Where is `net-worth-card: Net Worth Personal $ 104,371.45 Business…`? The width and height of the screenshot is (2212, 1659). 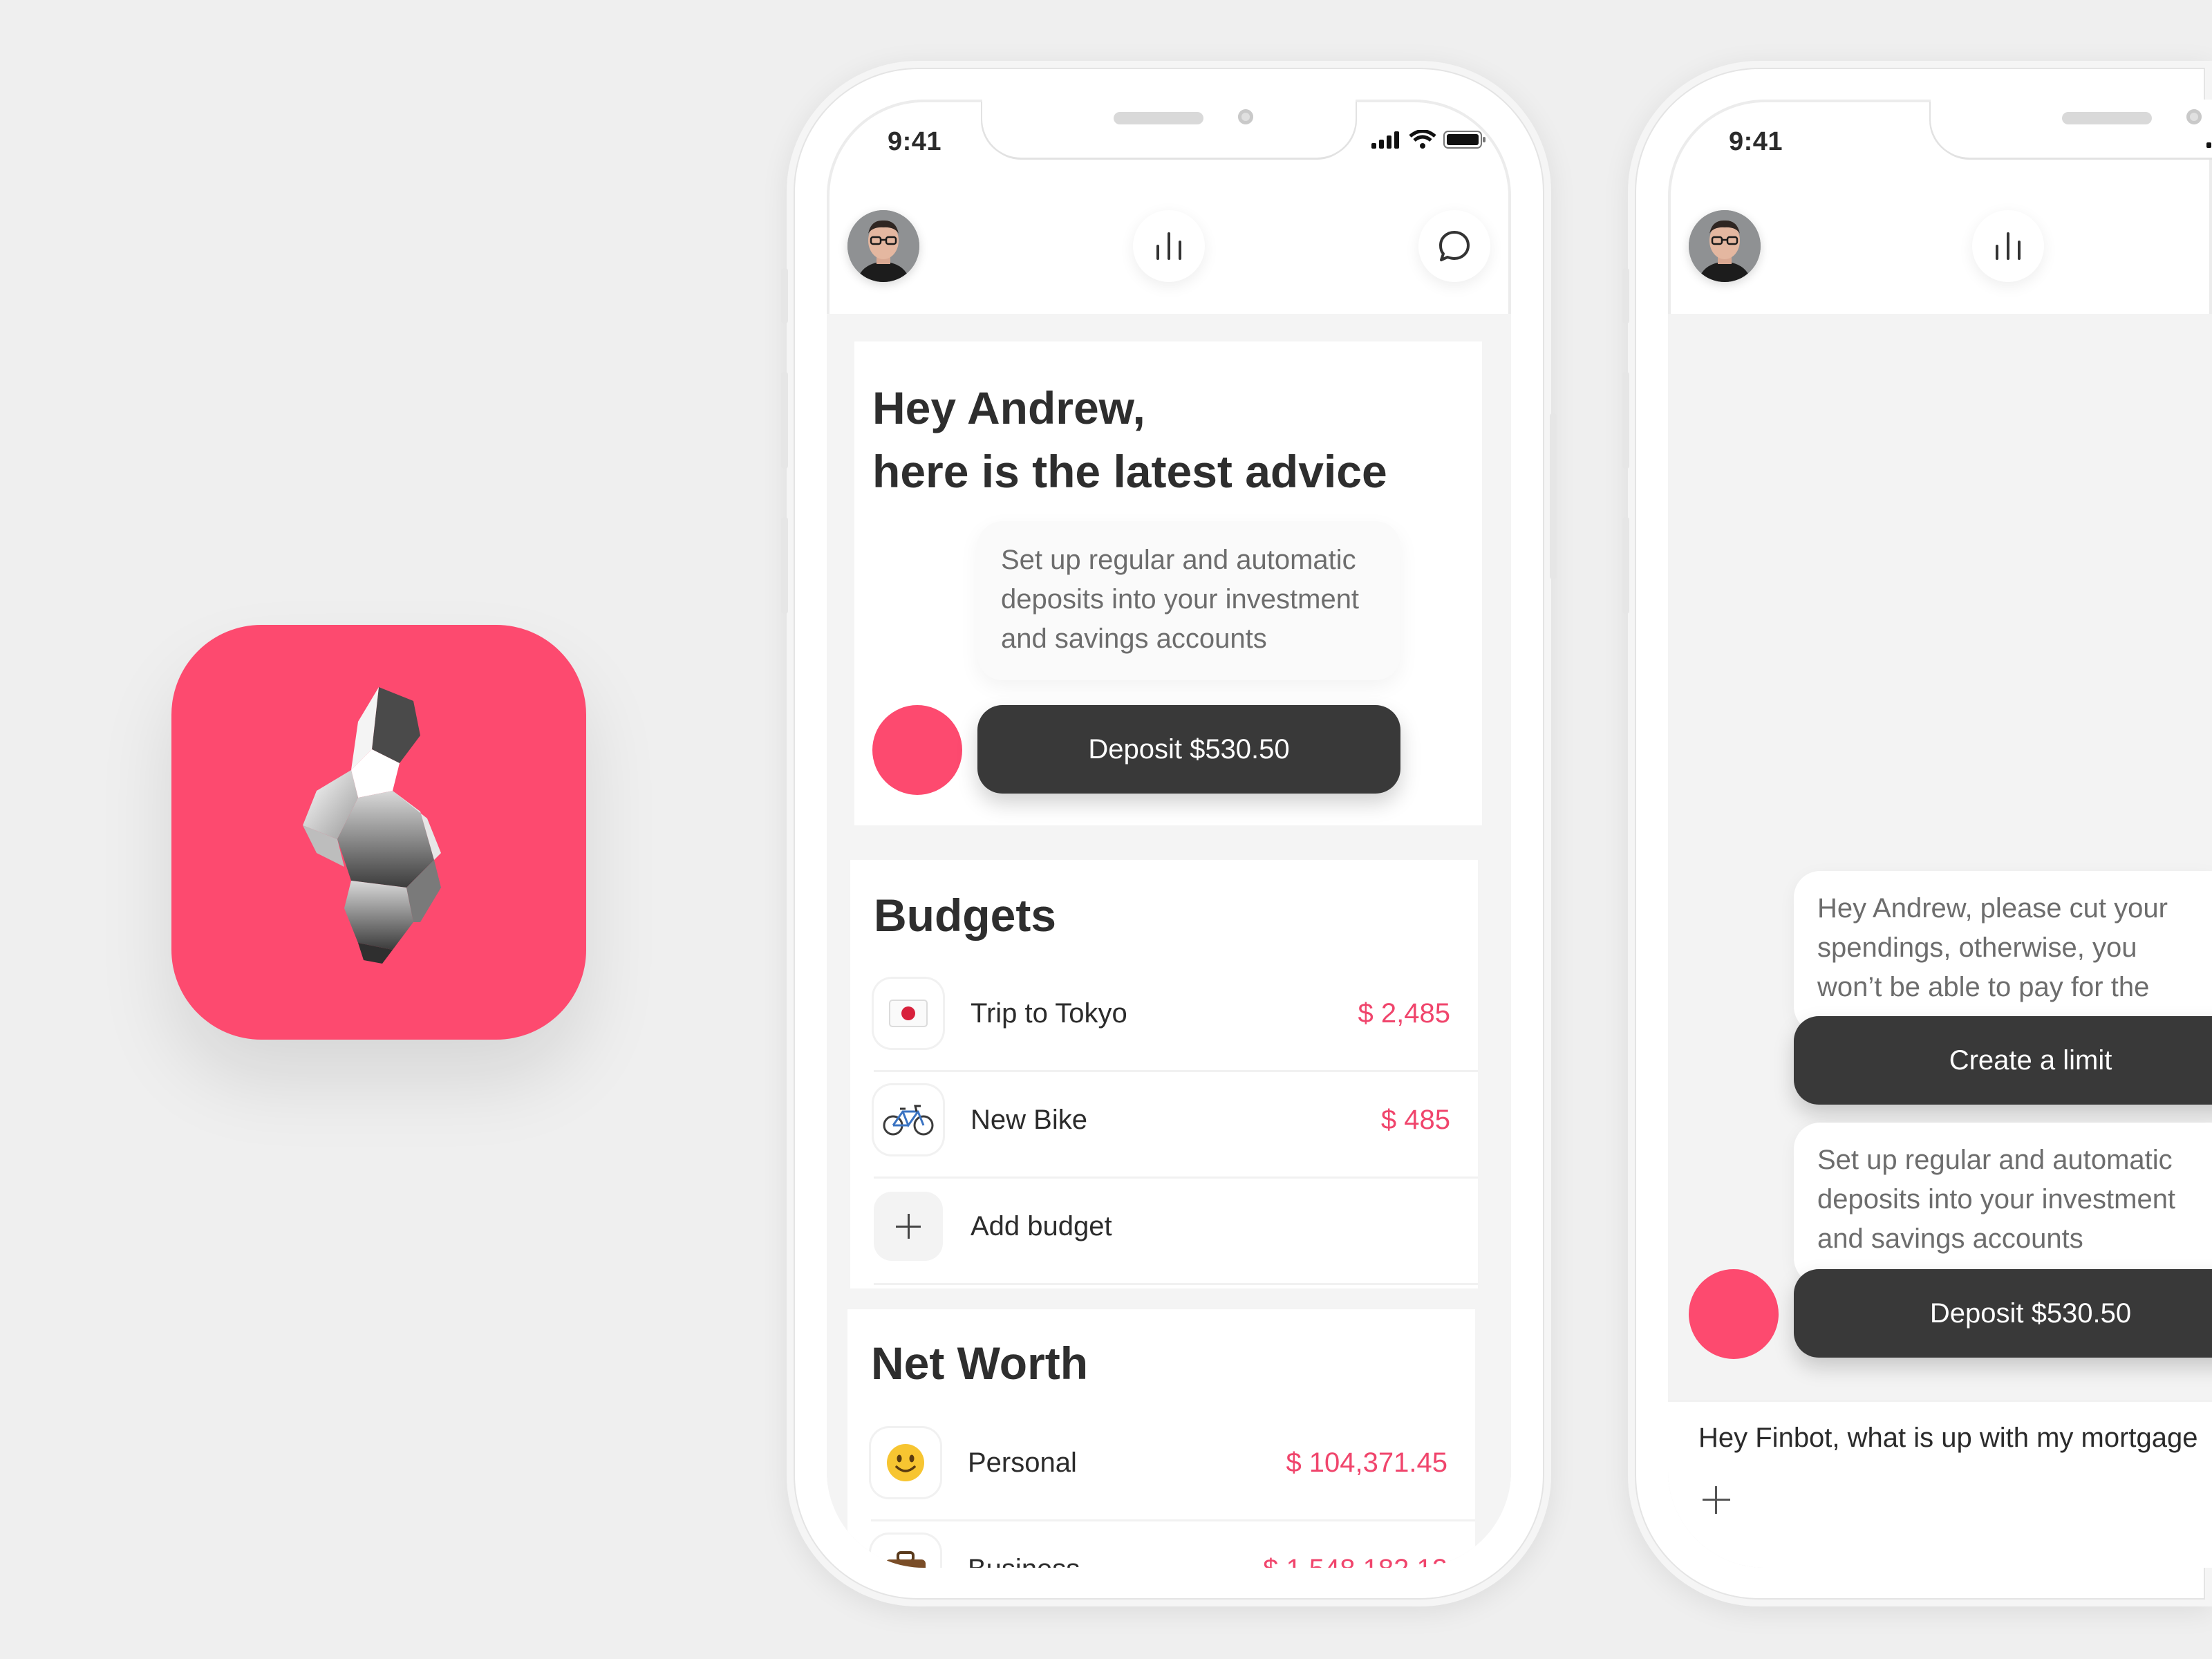 net-worth-card: Net Worth Personal $ 104,371.45 Business… is located at coordinates (1161, 1438).